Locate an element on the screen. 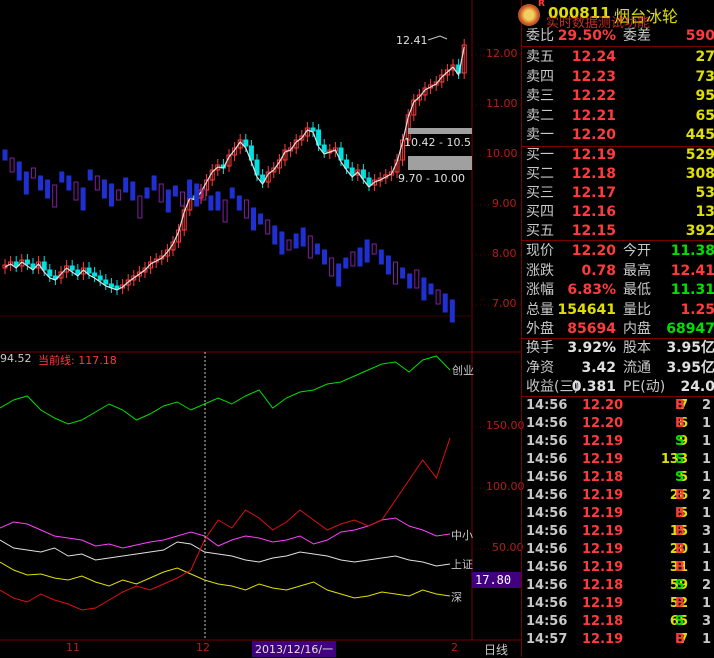  ask-row: 卖五 12.24 27 is located at coordinates (620, 57).